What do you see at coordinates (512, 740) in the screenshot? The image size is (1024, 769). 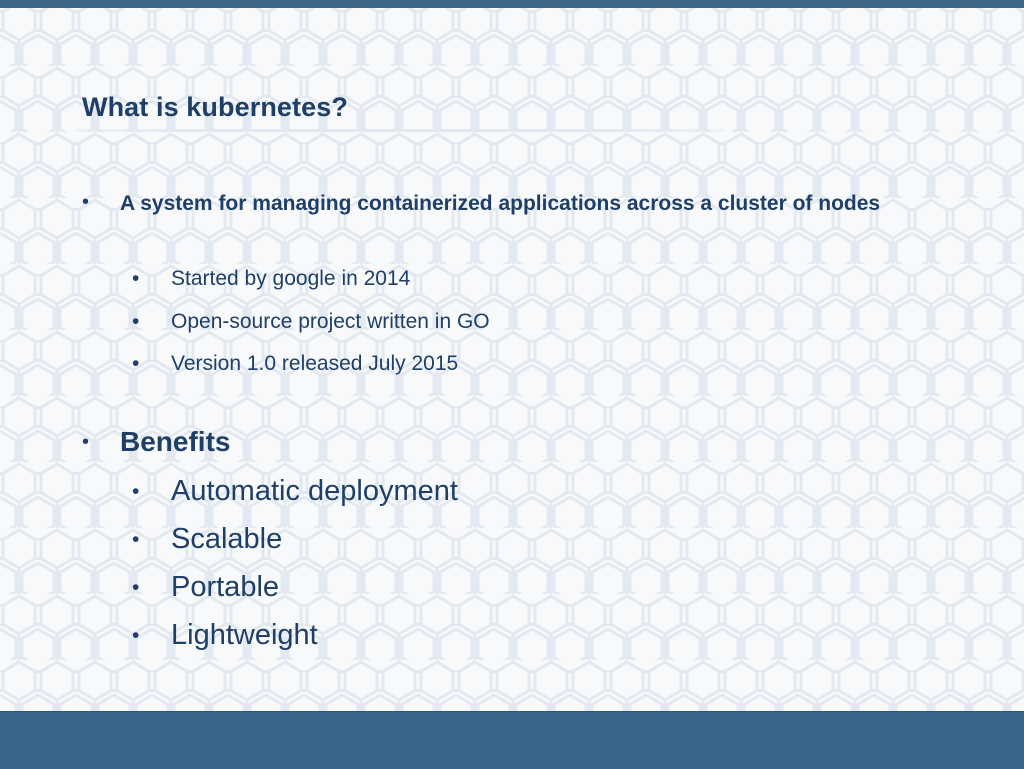 I see `footer-bar` at bounding box center [512, 740].